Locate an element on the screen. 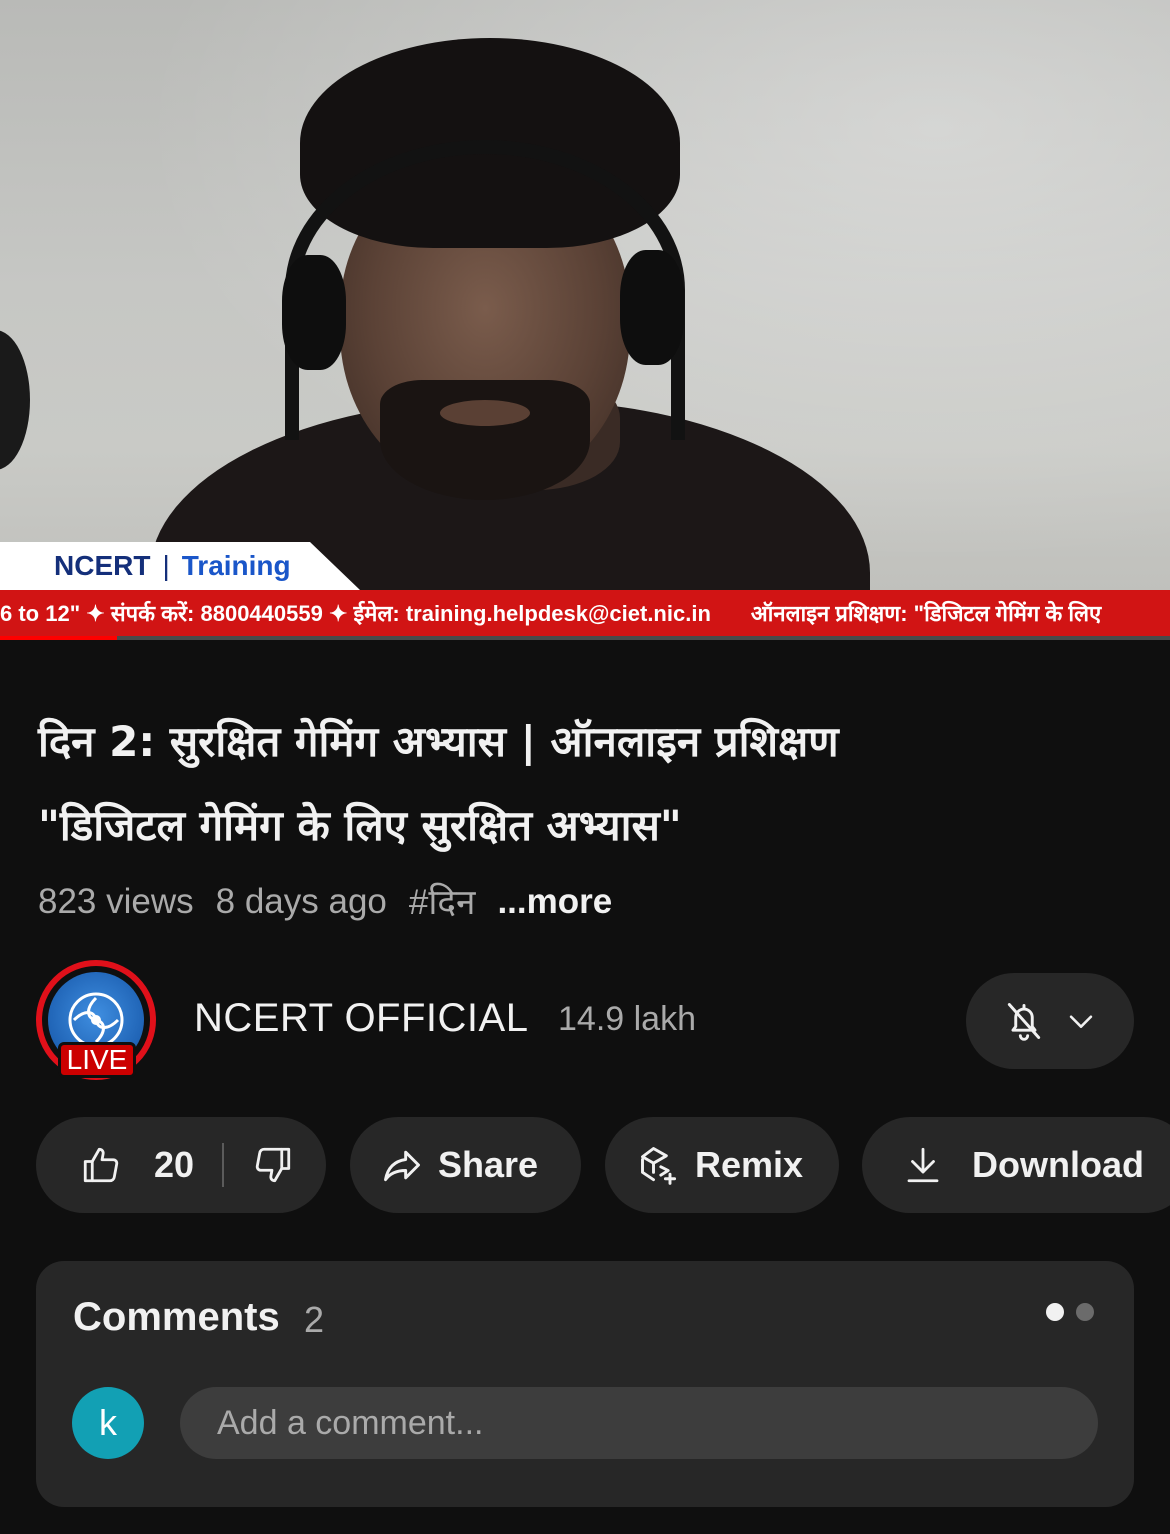 Image resolution: width=1170 pixels, height=1534 pixels. download-label: Download is located at coordinates (1058, 1164).